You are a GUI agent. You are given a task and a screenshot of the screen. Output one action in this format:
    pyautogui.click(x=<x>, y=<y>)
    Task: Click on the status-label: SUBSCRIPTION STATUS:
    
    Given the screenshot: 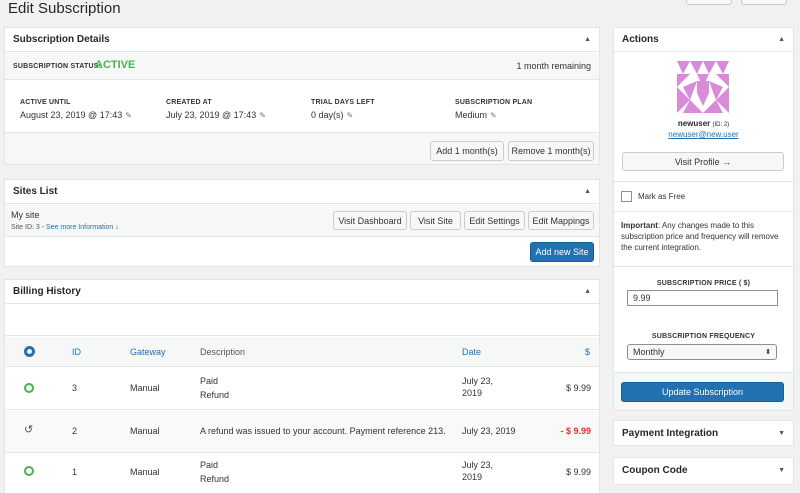 What is the action you would take?
    pyautogui.click(x=57, y=66)
    